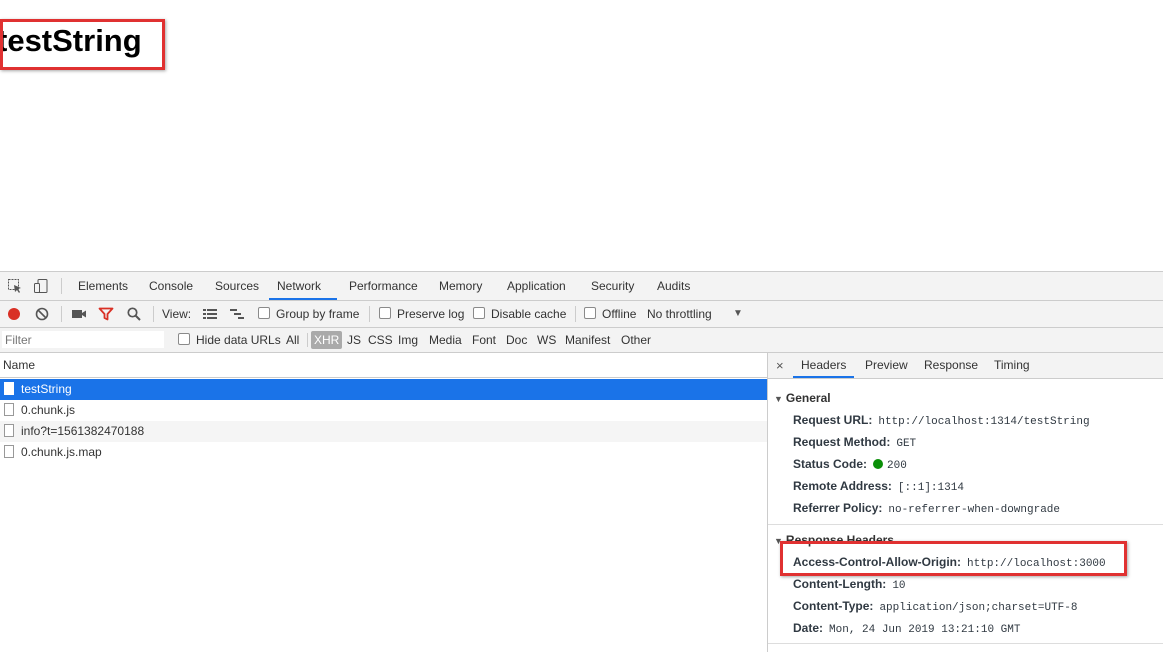 This screenshot has height=652, width=1163. I want to click on header-row: Date: Mon, 24 Jun 2019 13:21:10 GMT, so click(906, 628).